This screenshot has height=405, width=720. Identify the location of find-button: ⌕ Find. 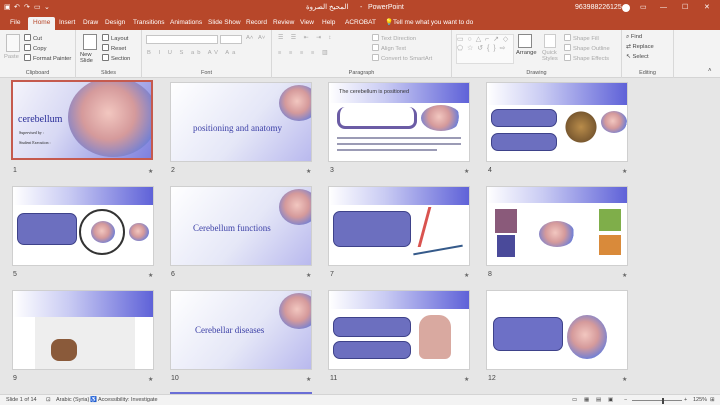
(634, 37).